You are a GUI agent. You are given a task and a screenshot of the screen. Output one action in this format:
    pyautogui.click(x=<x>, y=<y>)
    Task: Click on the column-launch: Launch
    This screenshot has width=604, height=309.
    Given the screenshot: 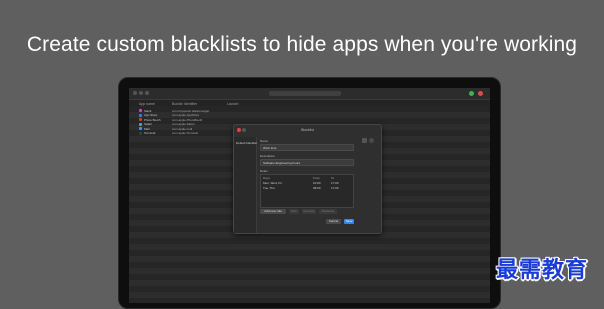 What is the action you would take?
    pyautogui.click(x=232, y=104)
    